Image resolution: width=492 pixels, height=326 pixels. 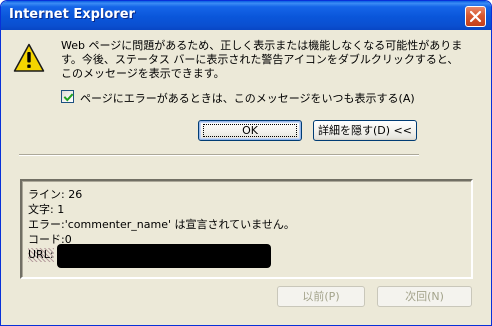 I want to click on warning-icon, so click(x=29, y=58).